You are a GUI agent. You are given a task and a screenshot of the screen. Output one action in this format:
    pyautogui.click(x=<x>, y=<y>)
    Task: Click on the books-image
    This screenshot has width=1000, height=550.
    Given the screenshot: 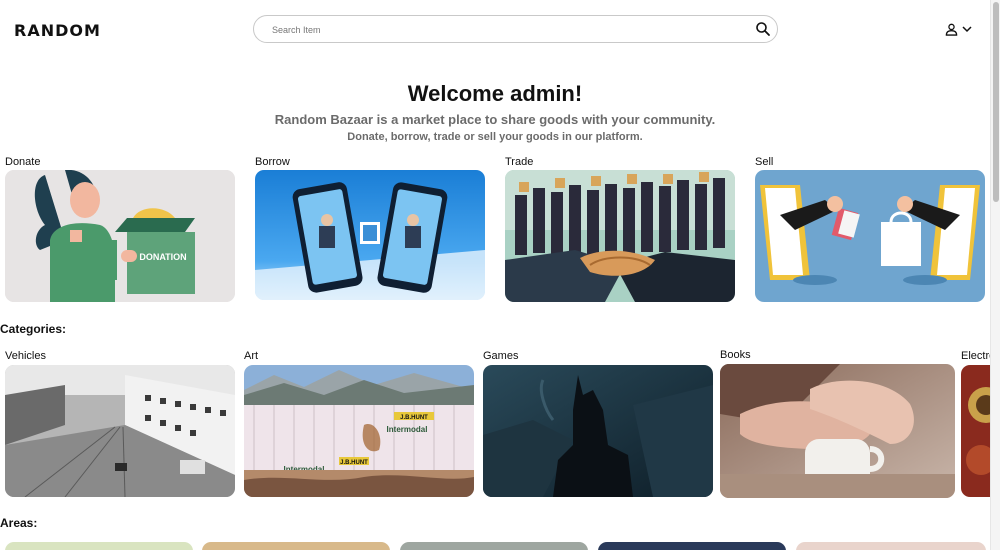 What is the action you would take?
    pyautogui.click(x=837, y=431)
    